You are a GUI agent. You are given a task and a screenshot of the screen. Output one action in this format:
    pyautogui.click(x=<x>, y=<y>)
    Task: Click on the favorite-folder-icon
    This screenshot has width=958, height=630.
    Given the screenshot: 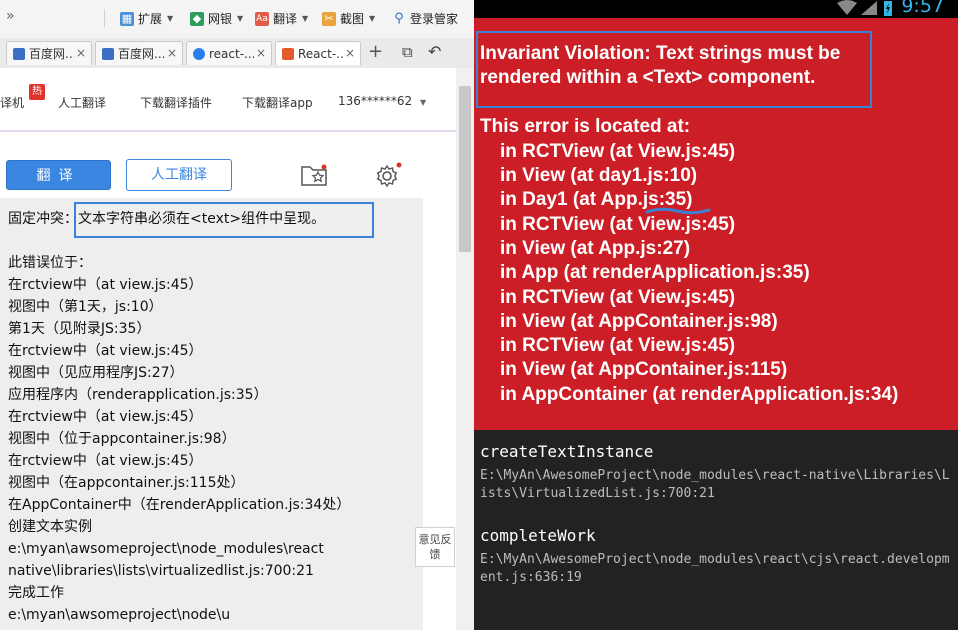 What is the action you would take?
    pyautogui.click(x=314, y=175)
    